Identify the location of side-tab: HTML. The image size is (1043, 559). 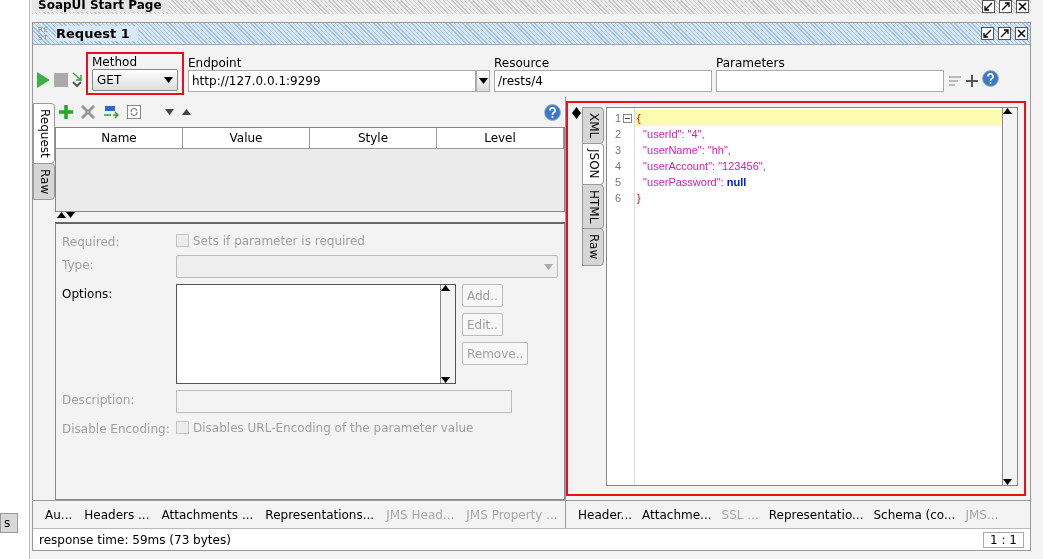
(593, 206).